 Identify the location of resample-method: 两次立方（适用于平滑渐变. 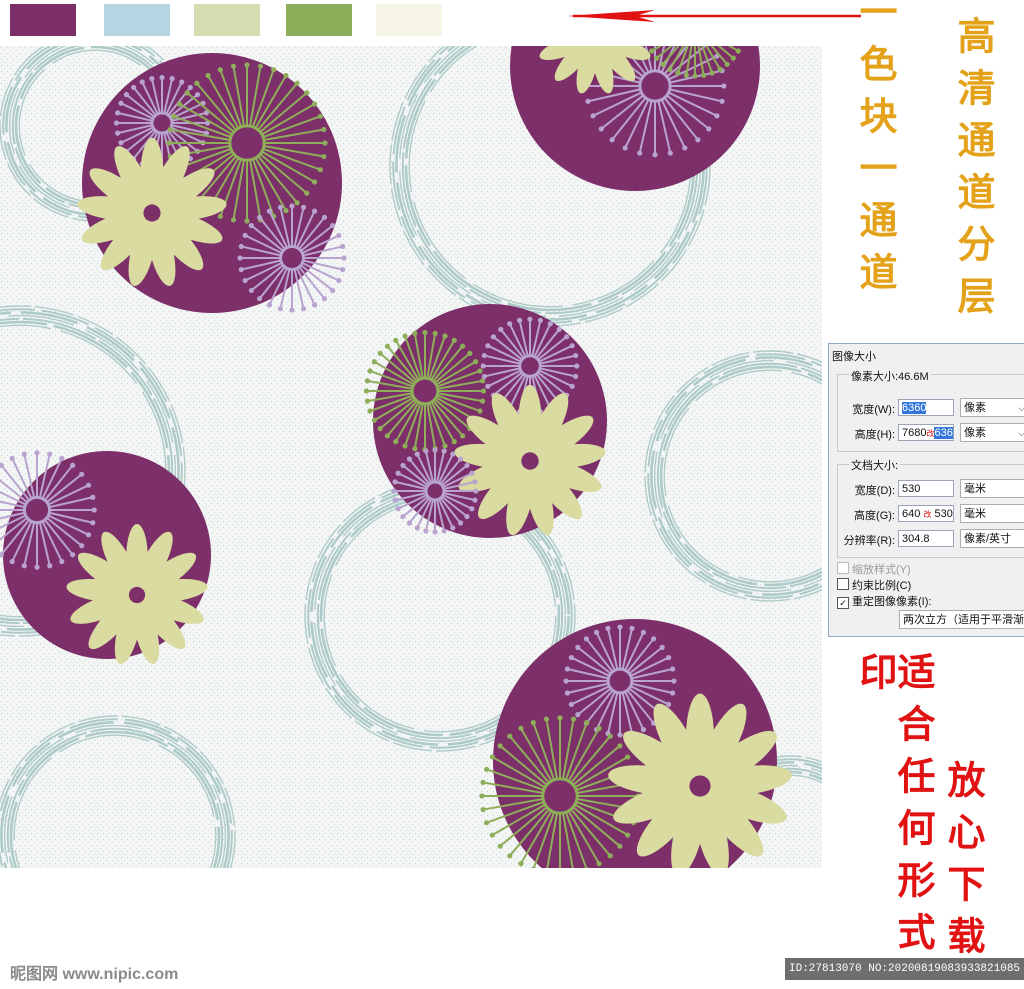
(963, 620).